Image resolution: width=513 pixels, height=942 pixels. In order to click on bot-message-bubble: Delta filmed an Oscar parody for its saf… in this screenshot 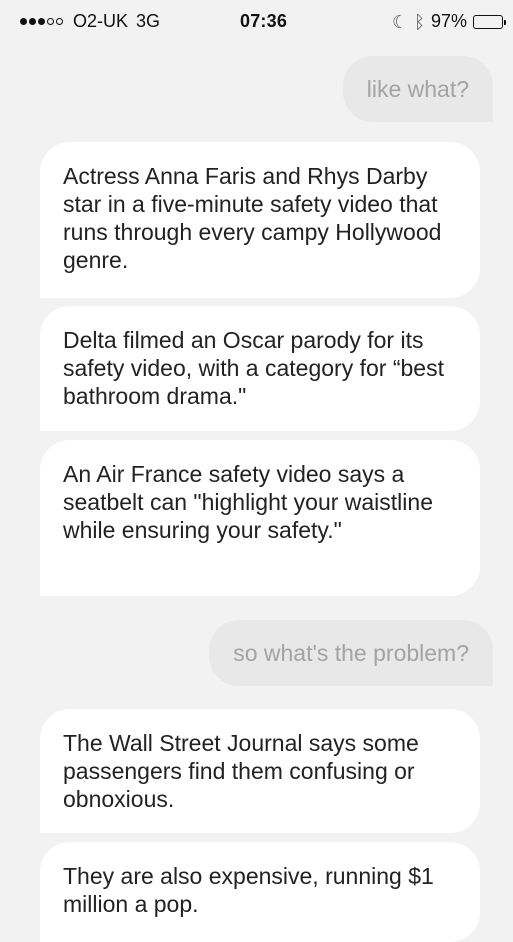, I will do `click(260, 368)`.